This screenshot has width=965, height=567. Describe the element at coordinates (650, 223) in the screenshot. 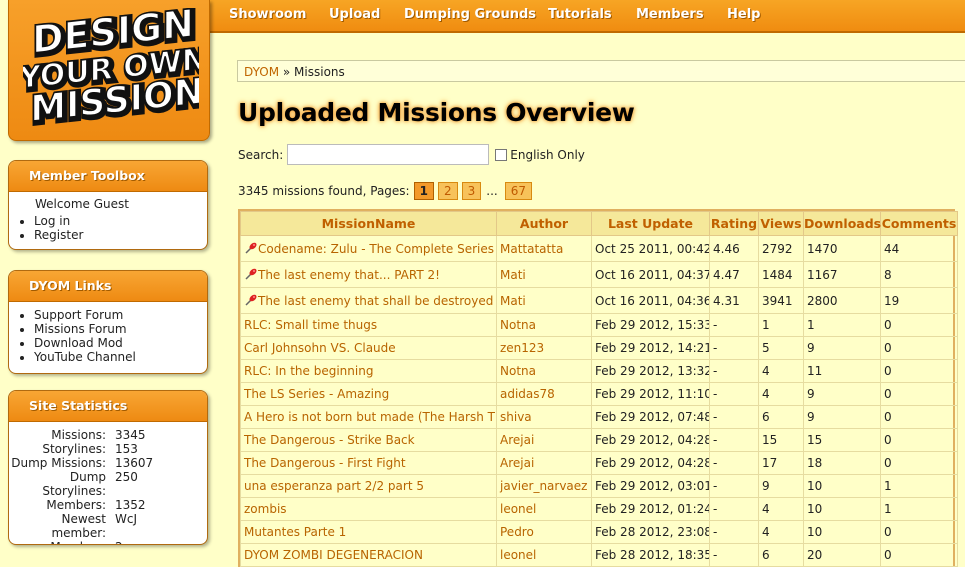

I see `col-last-update: Last Update` at that location.